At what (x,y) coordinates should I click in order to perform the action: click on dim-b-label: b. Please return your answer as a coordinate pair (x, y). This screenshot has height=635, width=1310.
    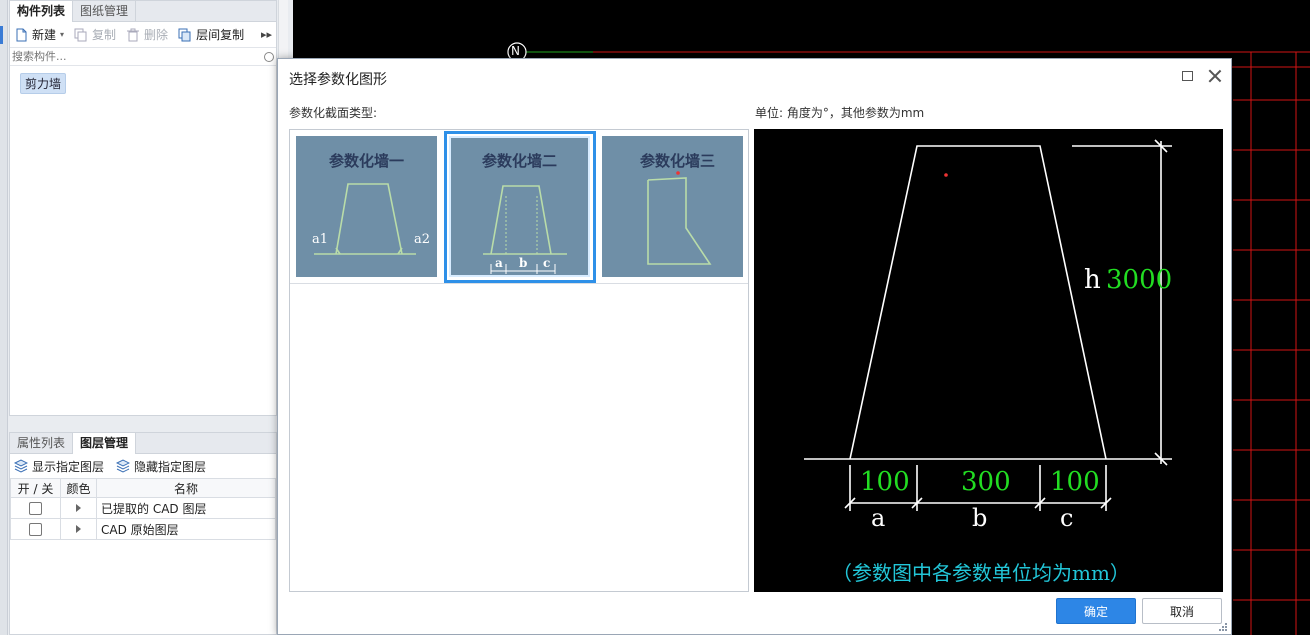
    Looking at the image, I should click on (980, 518).